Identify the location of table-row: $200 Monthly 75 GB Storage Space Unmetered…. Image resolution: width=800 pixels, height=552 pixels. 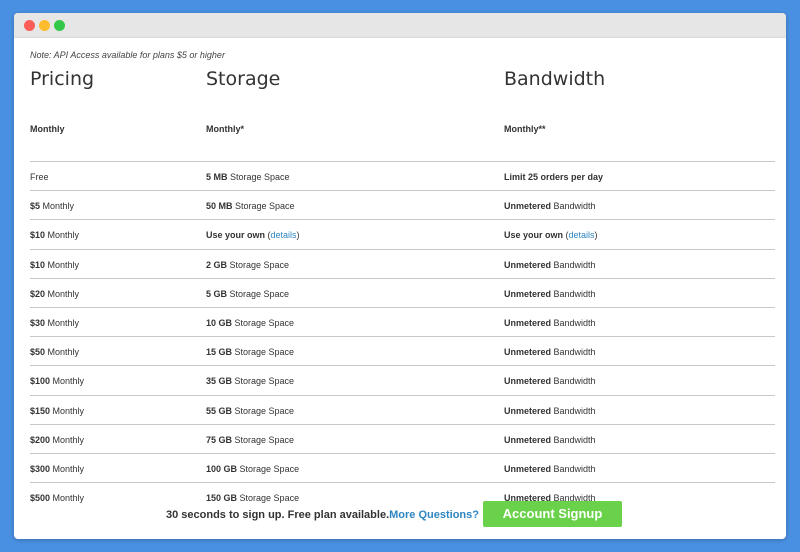
(402, 439).